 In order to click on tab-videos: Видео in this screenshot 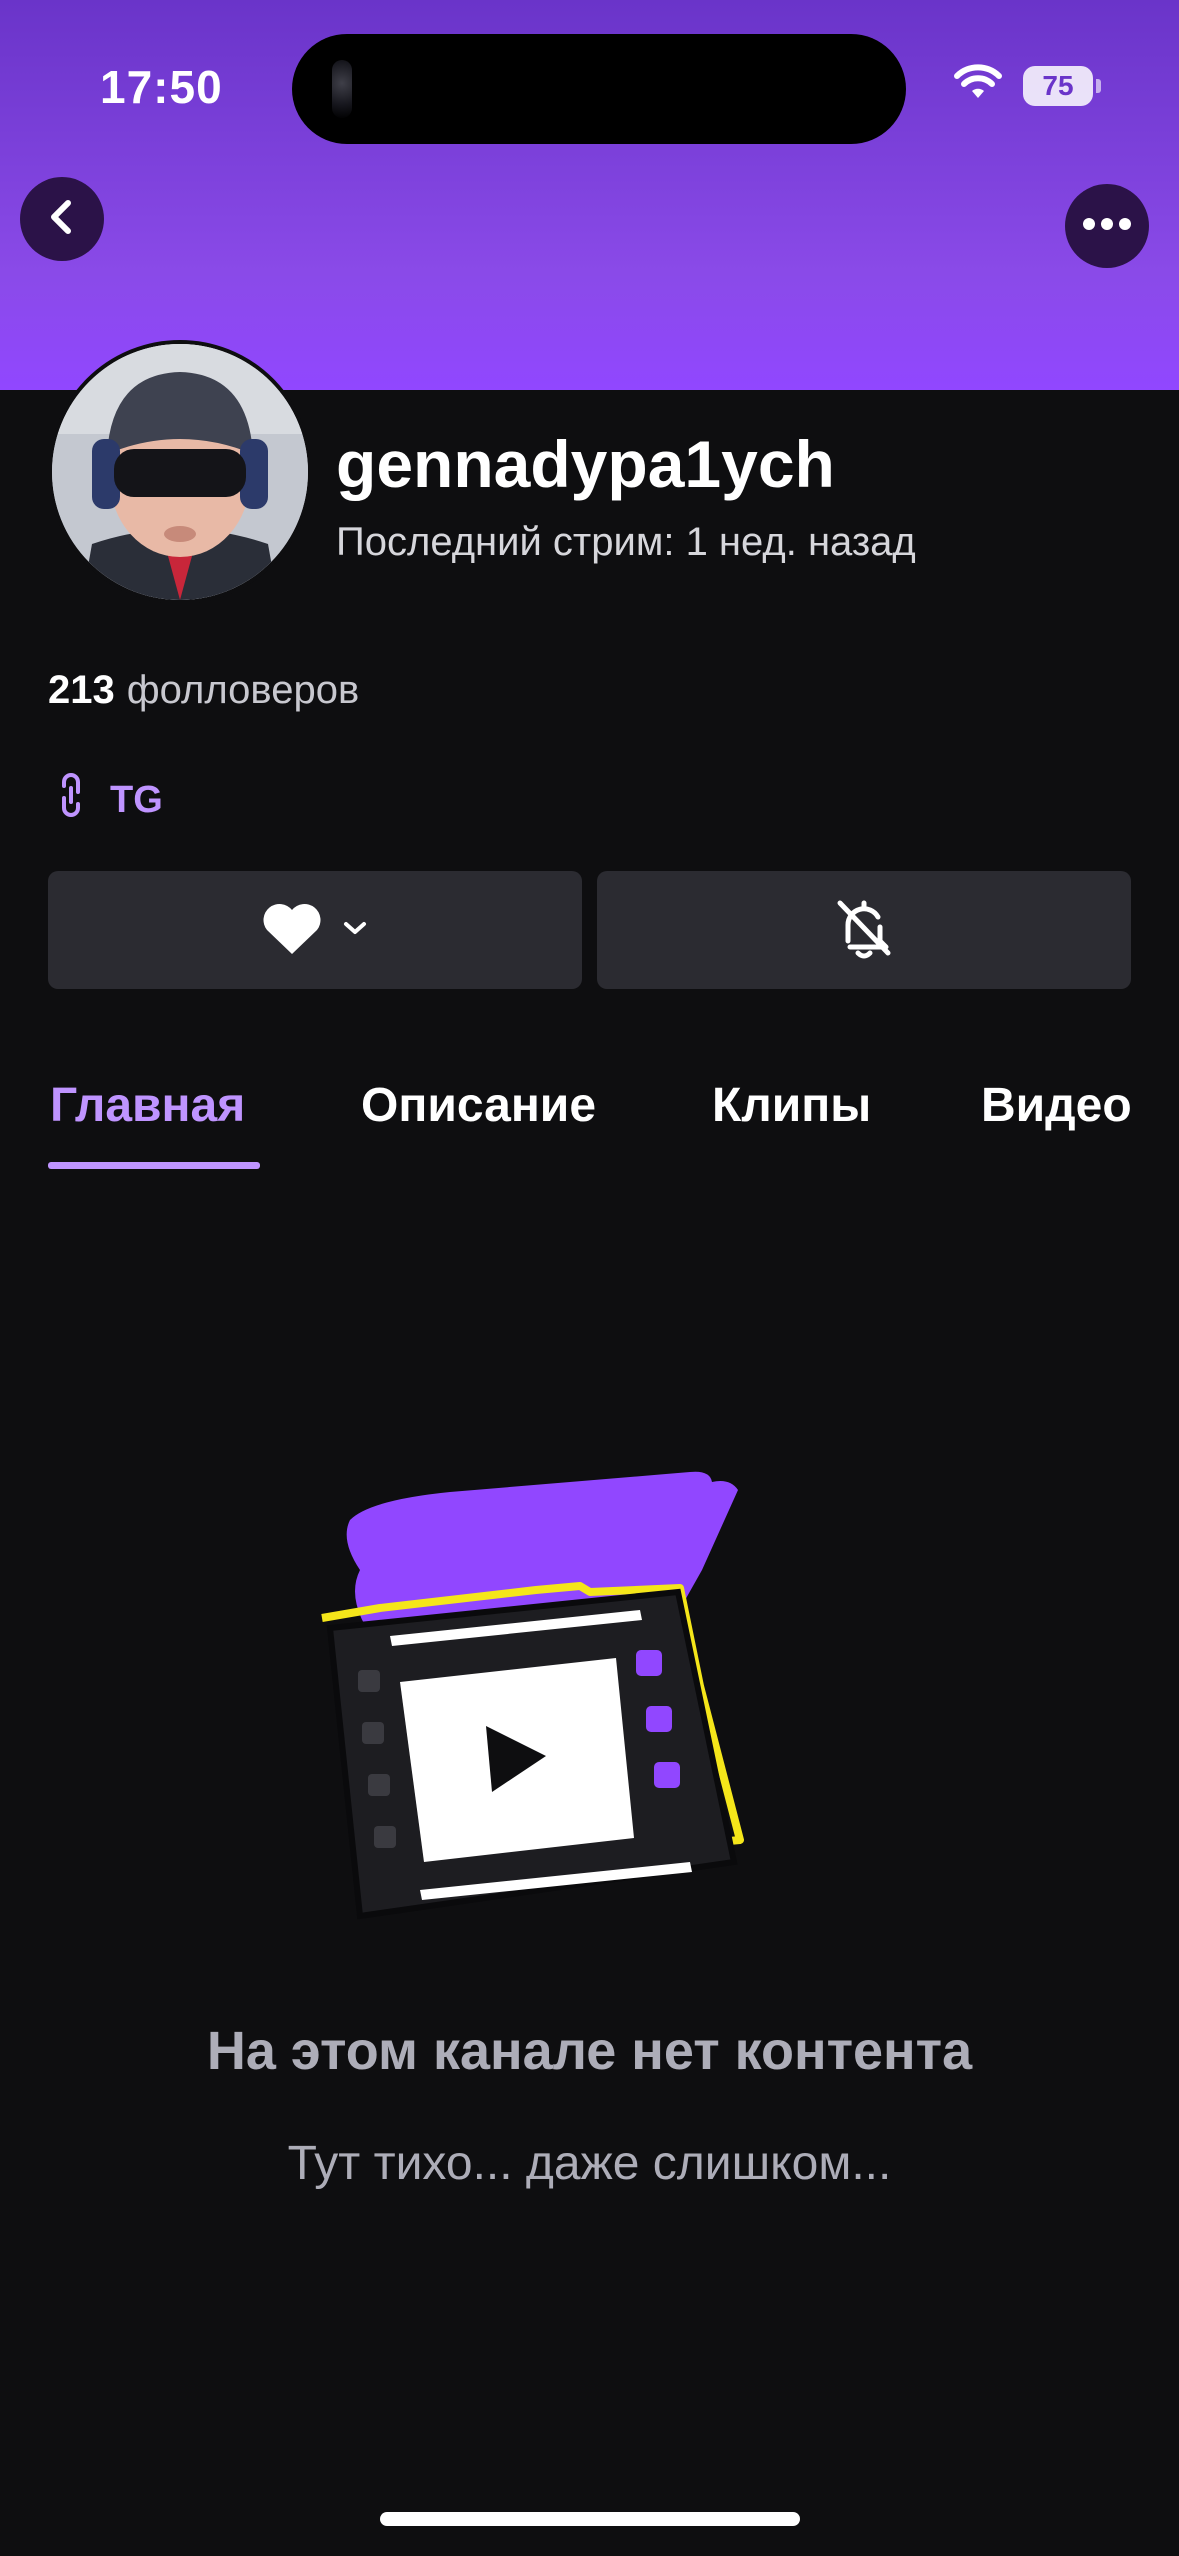, I will do `click(1056, 1105)`.